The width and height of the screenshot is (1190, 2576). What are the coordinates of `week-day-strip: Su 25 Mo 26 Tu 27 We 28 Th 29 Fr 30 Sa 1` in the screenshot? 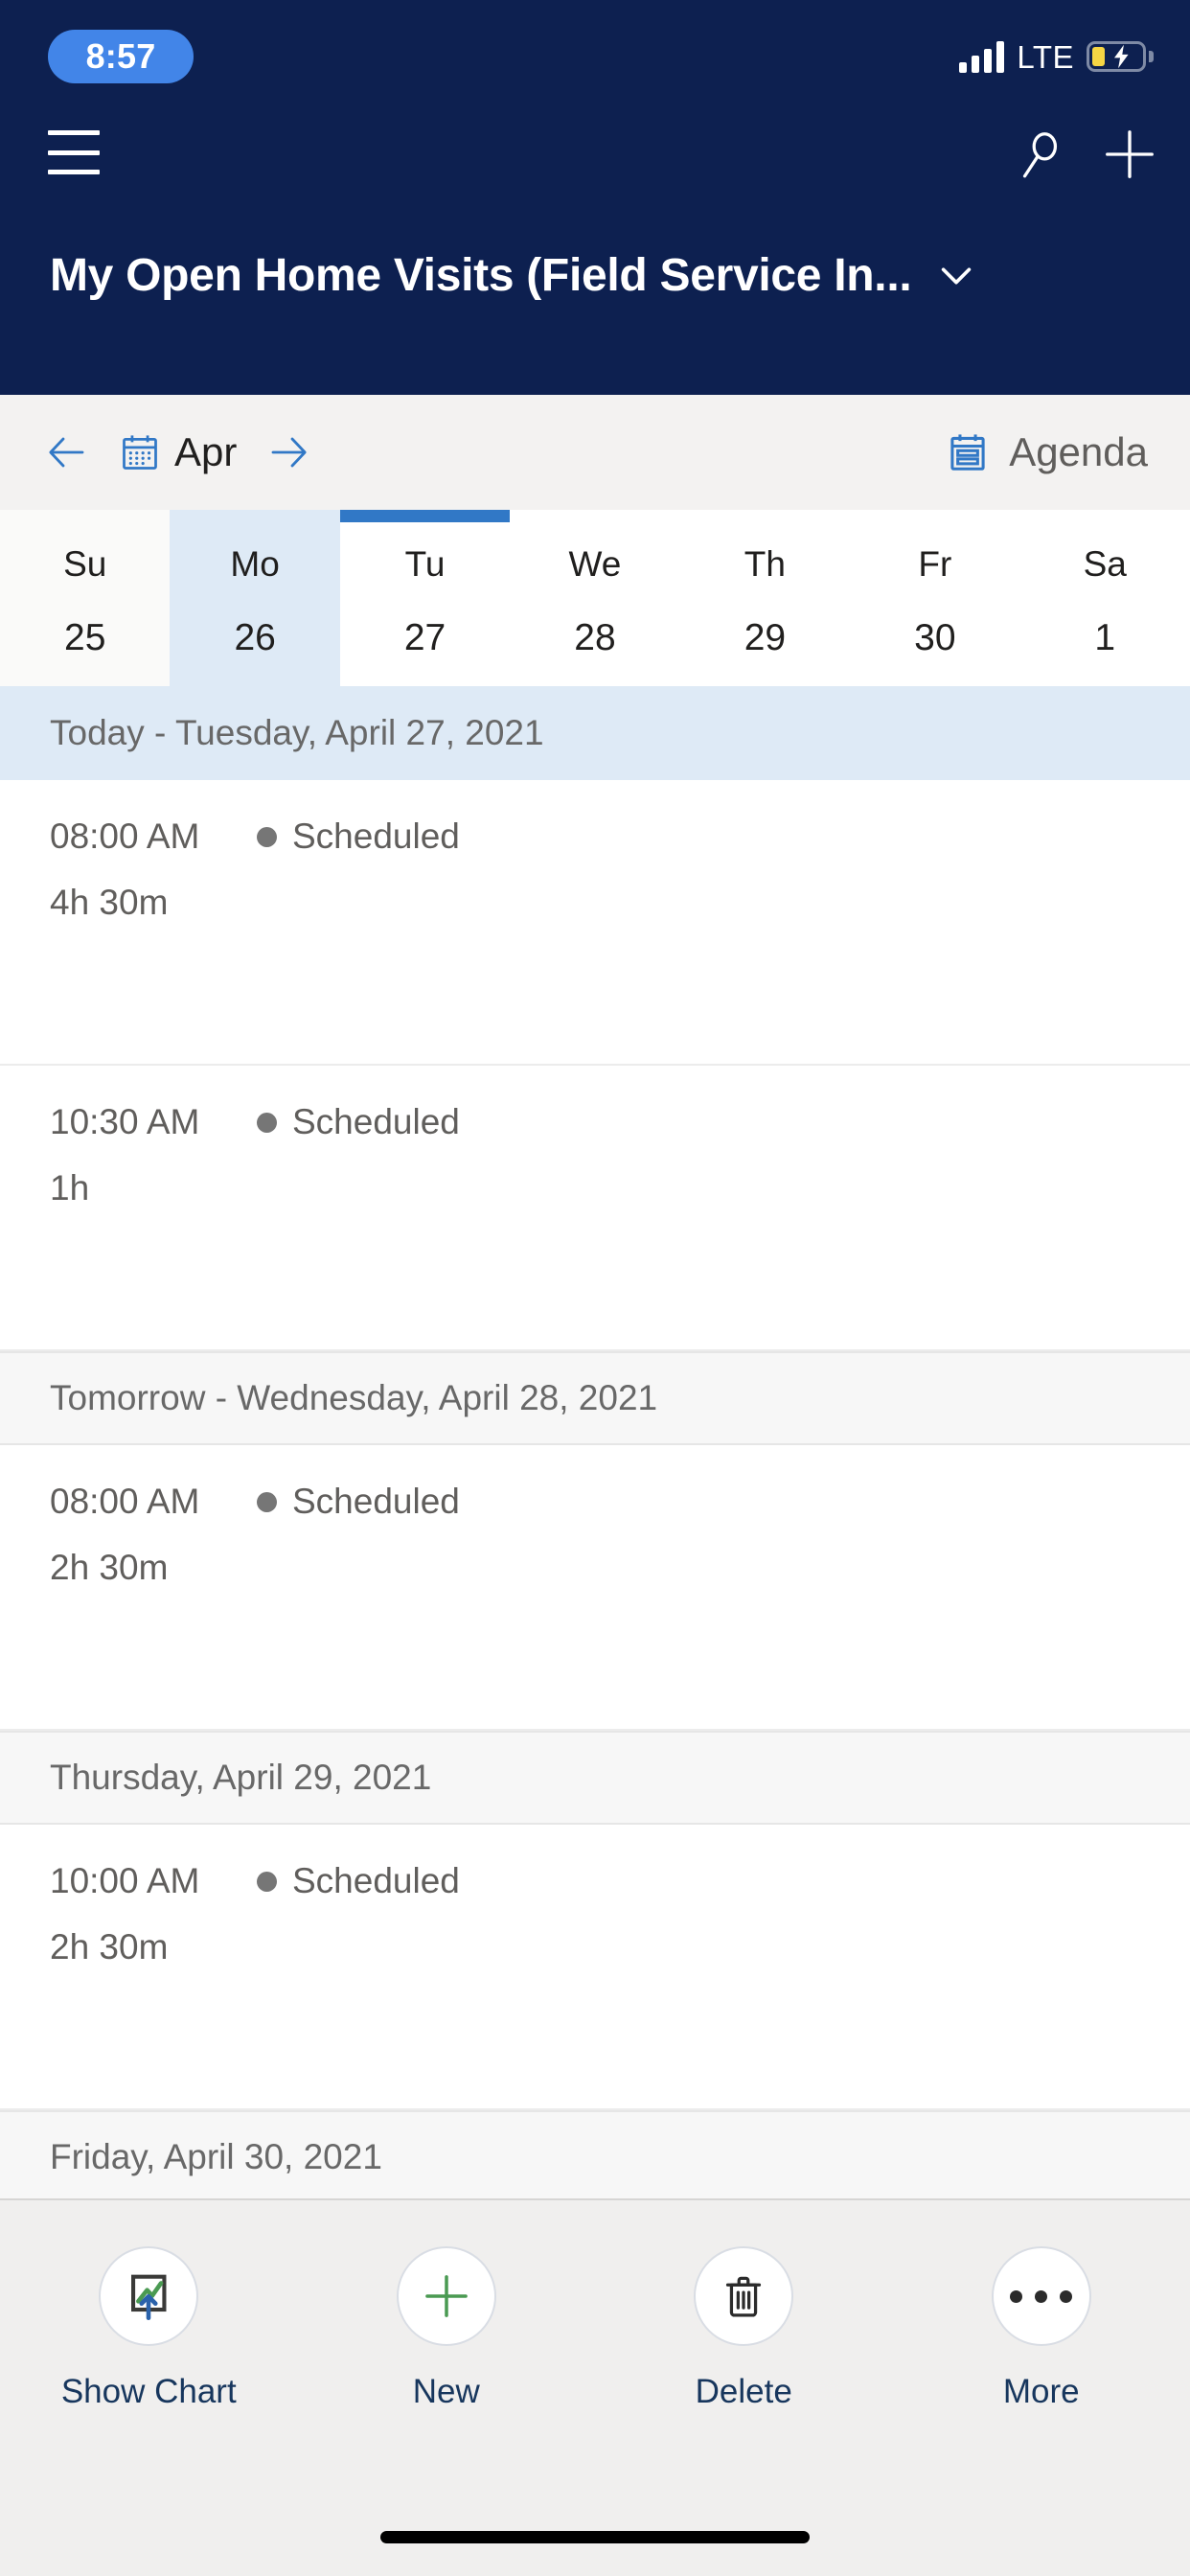 It's located at (595, 598).